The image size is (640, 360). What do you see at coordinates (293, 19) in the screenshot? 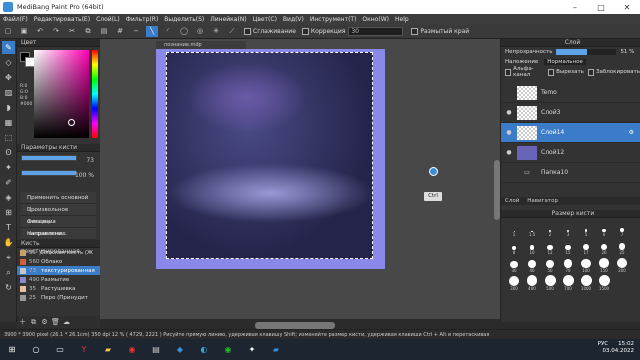
I see `menu-view: Вид(V)` at bounding box center [293, 19].